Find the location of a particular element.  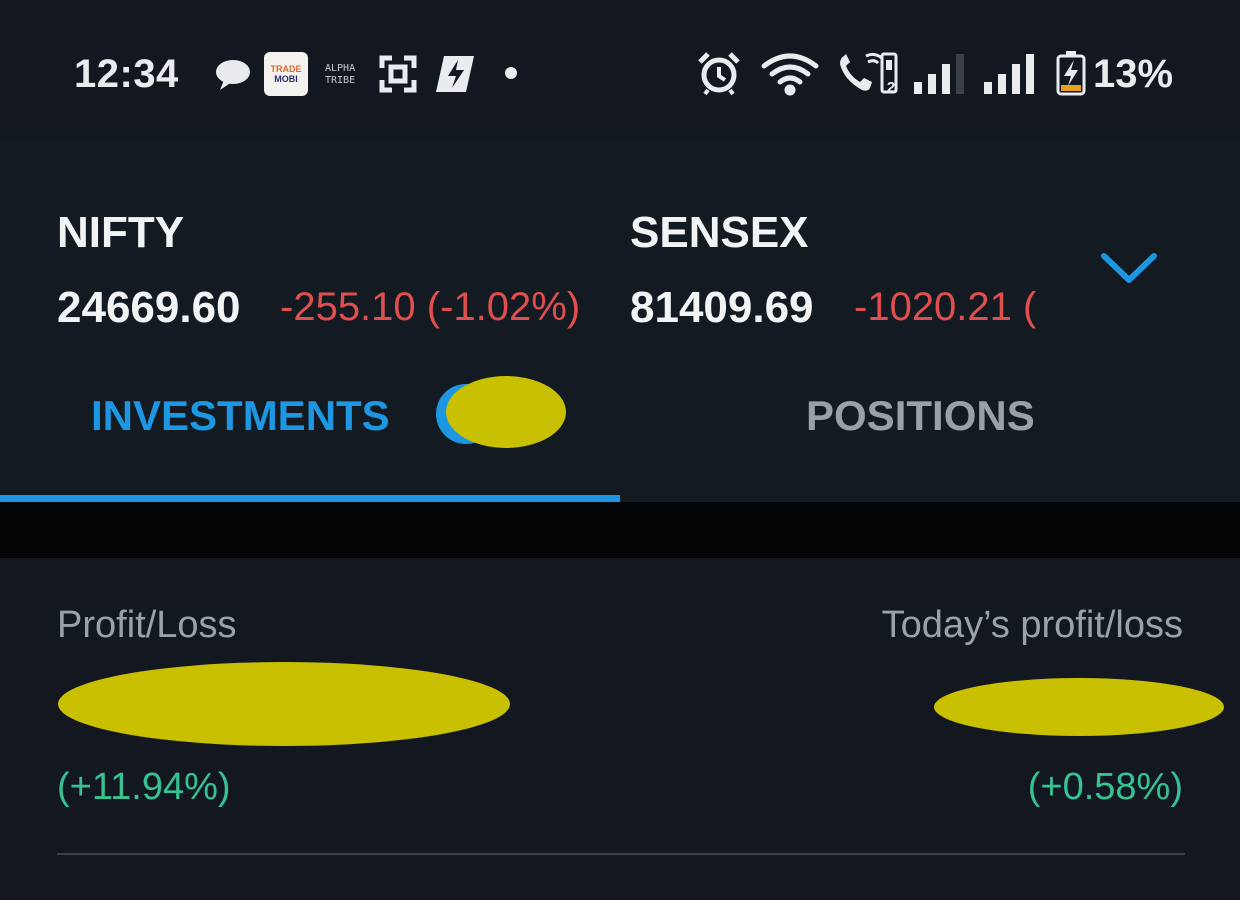

status-time: 12:34 is located at coordinates (126, 74).